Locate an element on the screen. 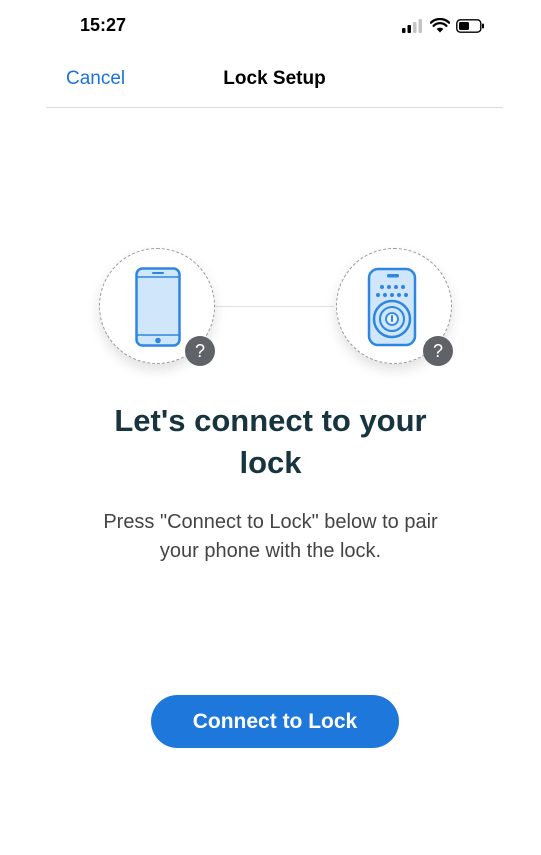  headline-line-1: Let's connect to your is located at coordinates (270, 420).